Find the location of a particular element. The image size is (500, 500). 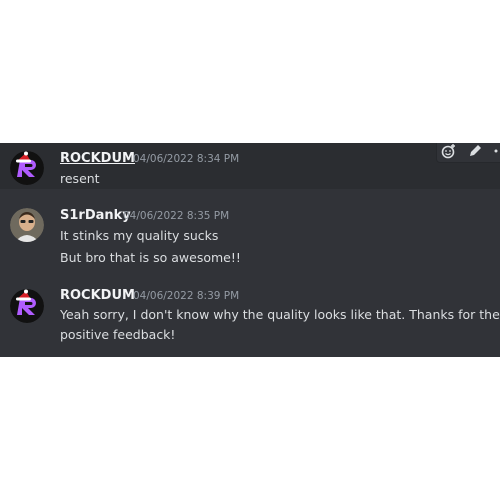

message-text: But bro that is so awesome!! is located at coordinates (150, 257).